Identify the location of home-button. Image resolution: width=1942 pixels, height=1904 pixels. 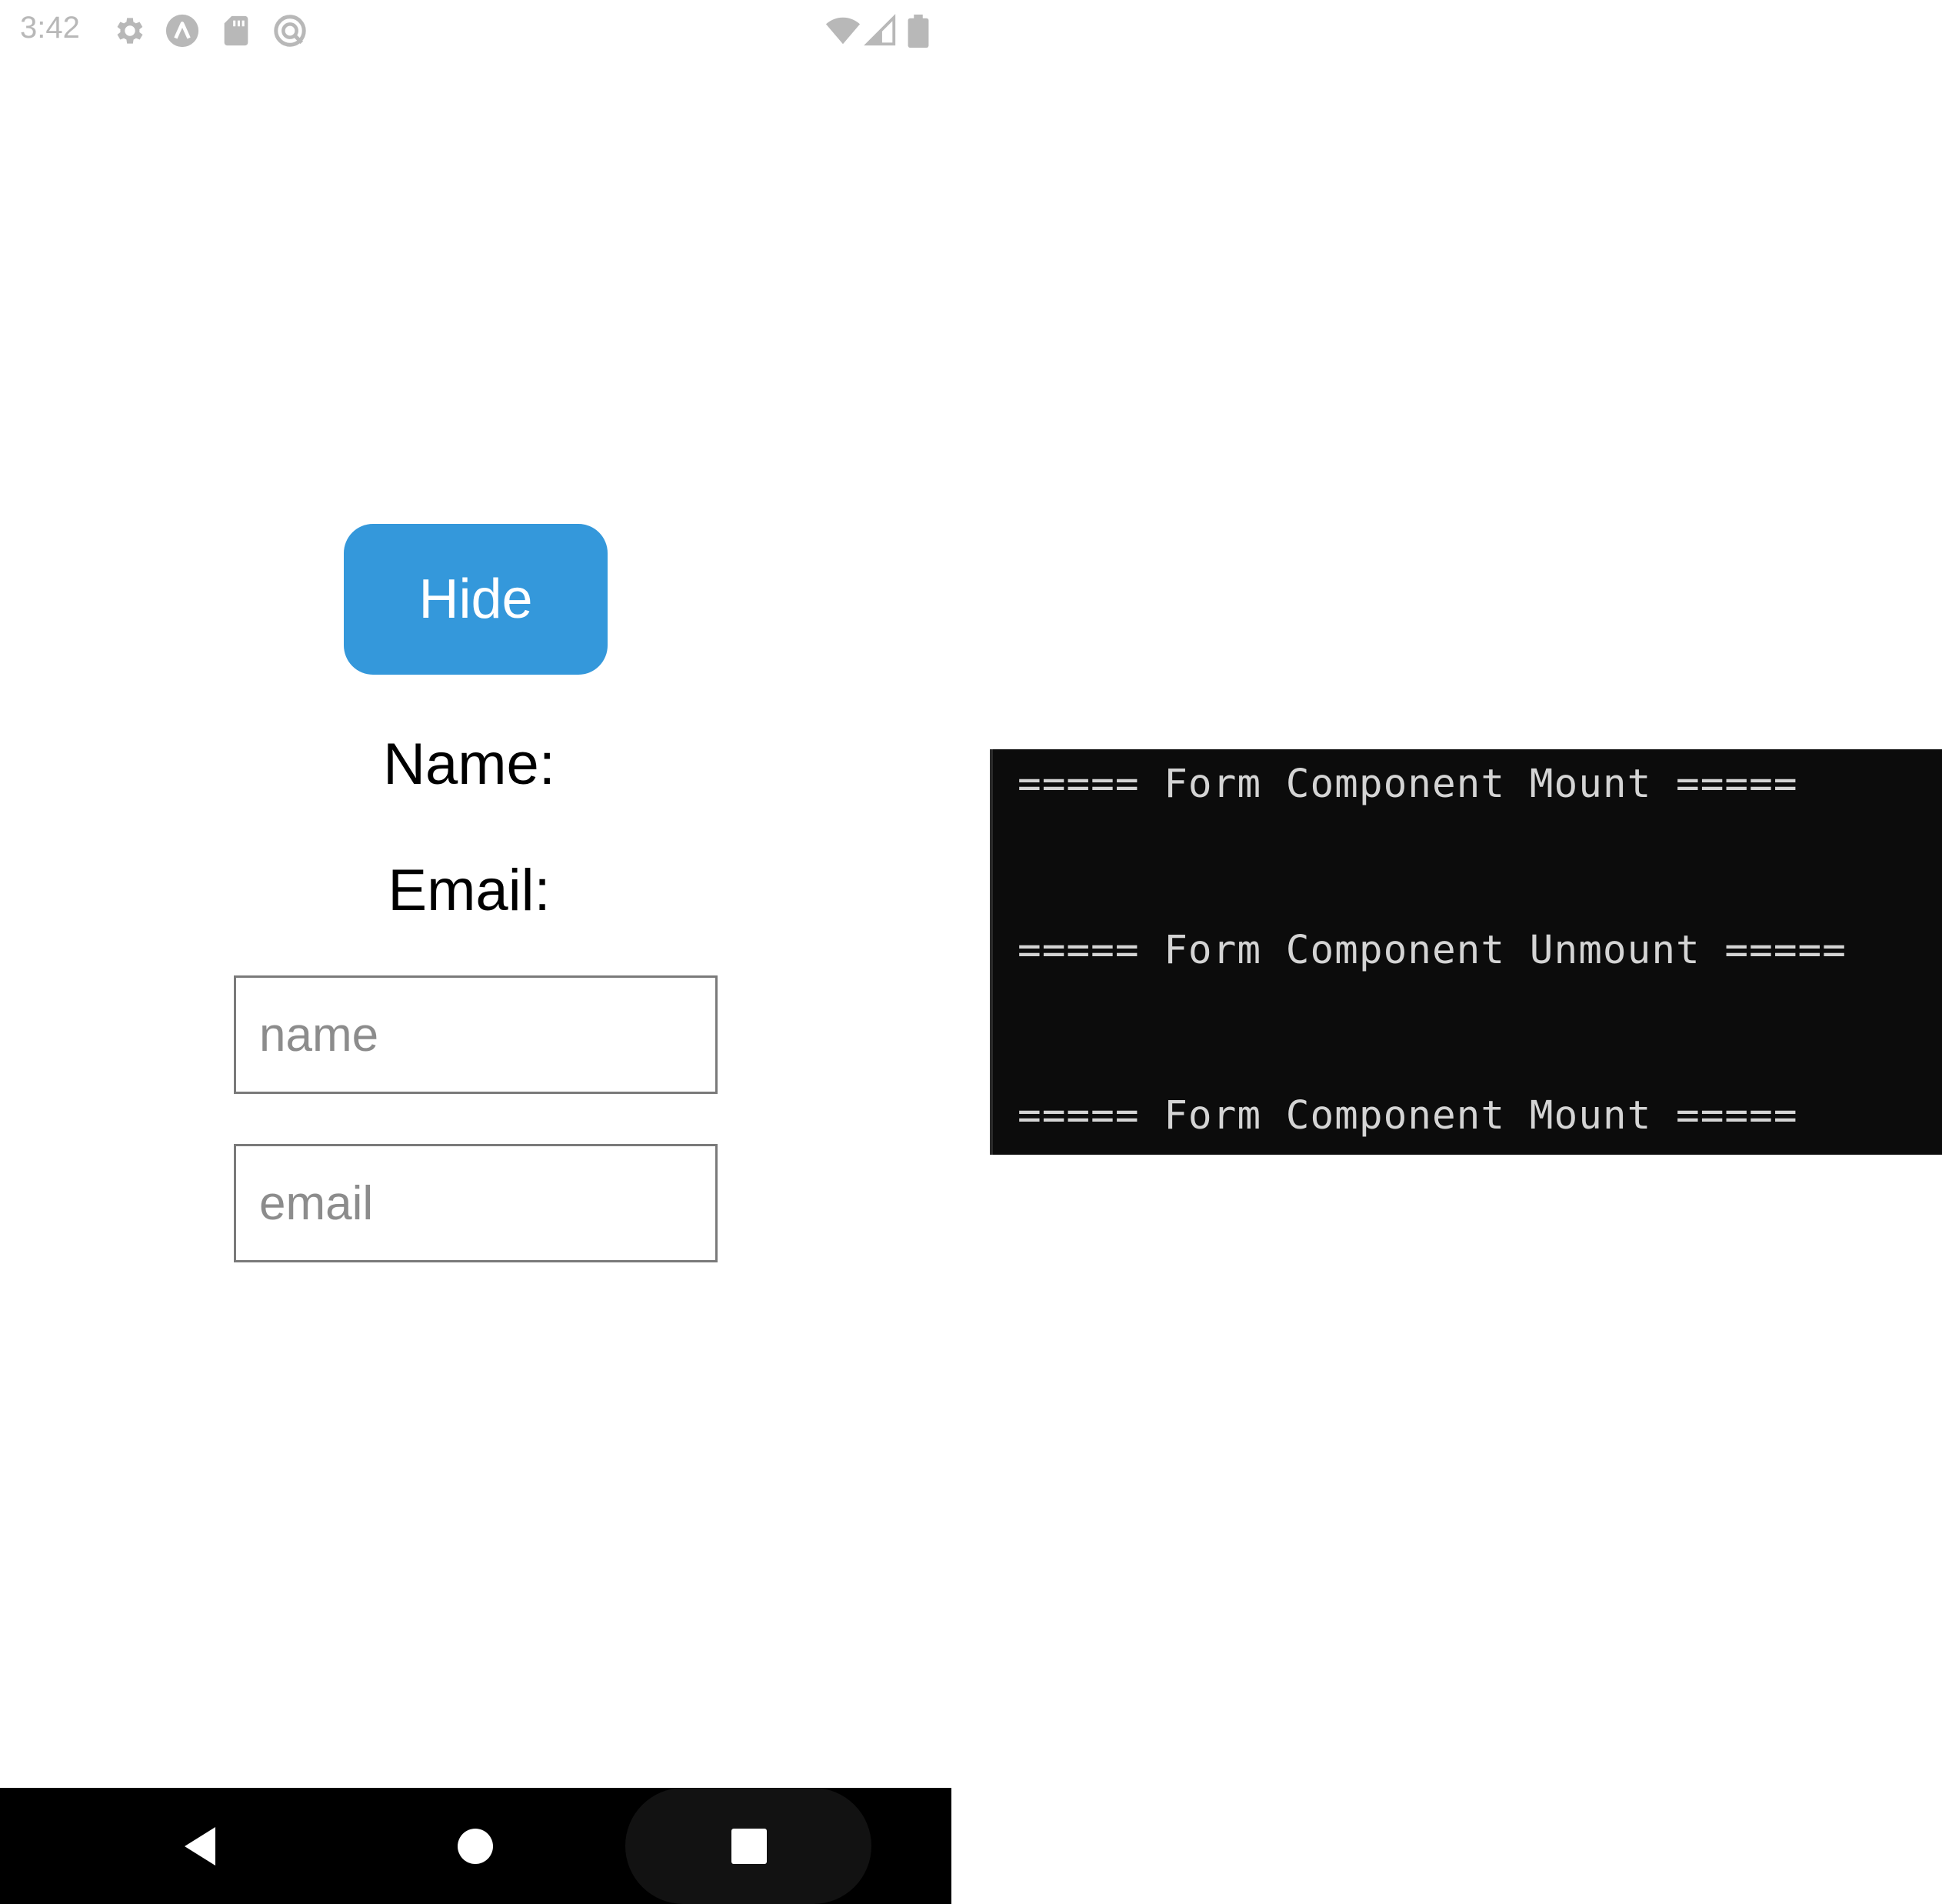
(476, 1846).